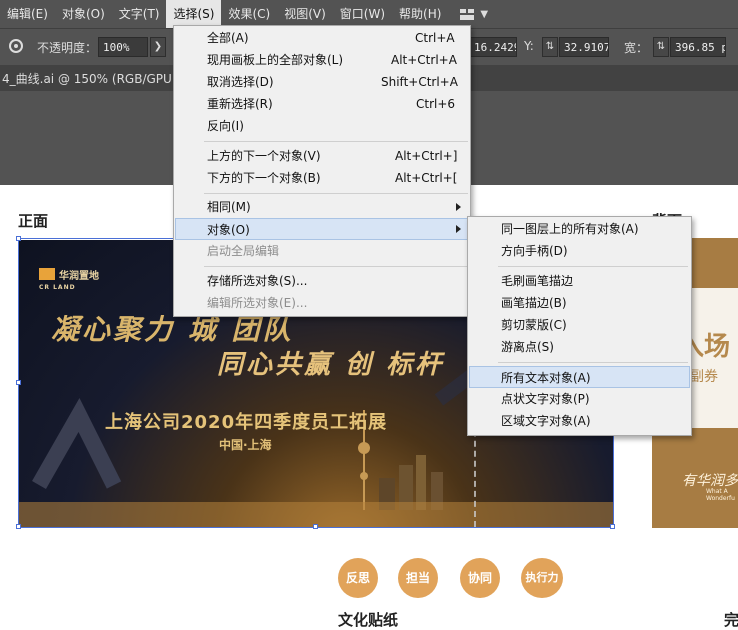 The height and width of the screenshot is (630, 738). Describe the element at coordinates (579, 251) in the screenshot. I see `submenu-item-direction-handles: 方向手柄(D)` at that location.